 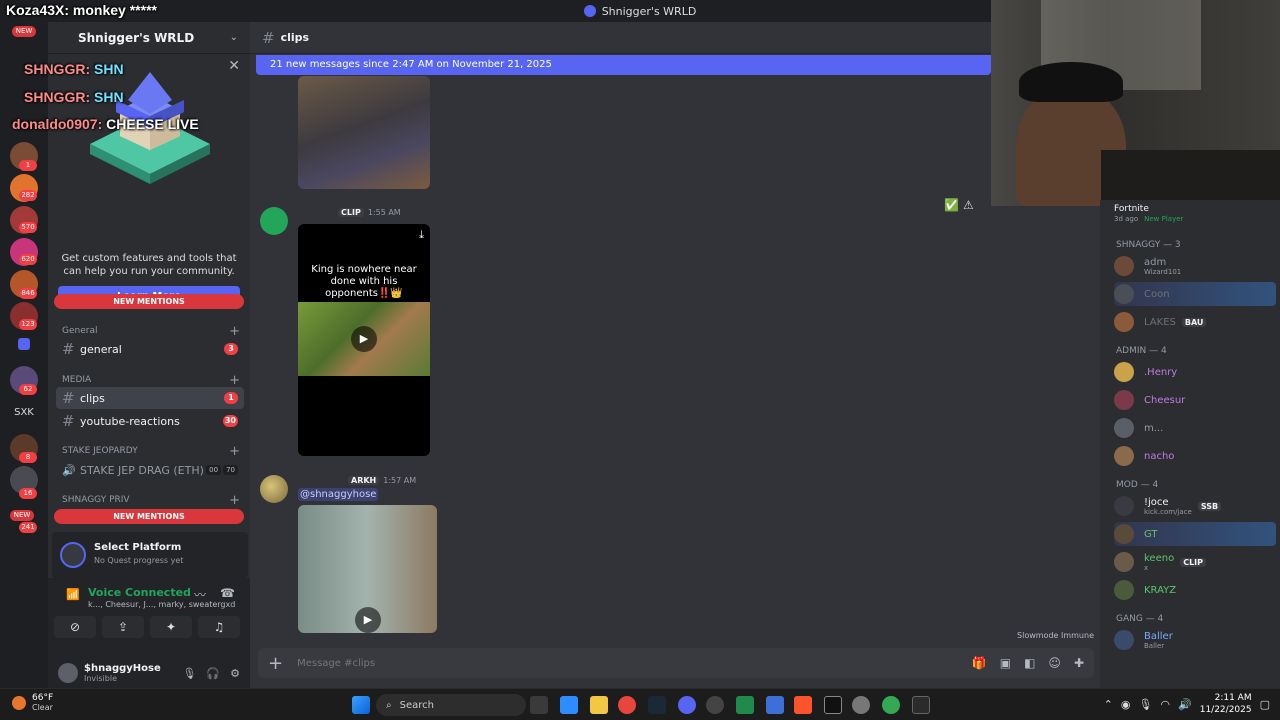 I want to click on volume-icon: 🔊, so click(x=1185, y=704).